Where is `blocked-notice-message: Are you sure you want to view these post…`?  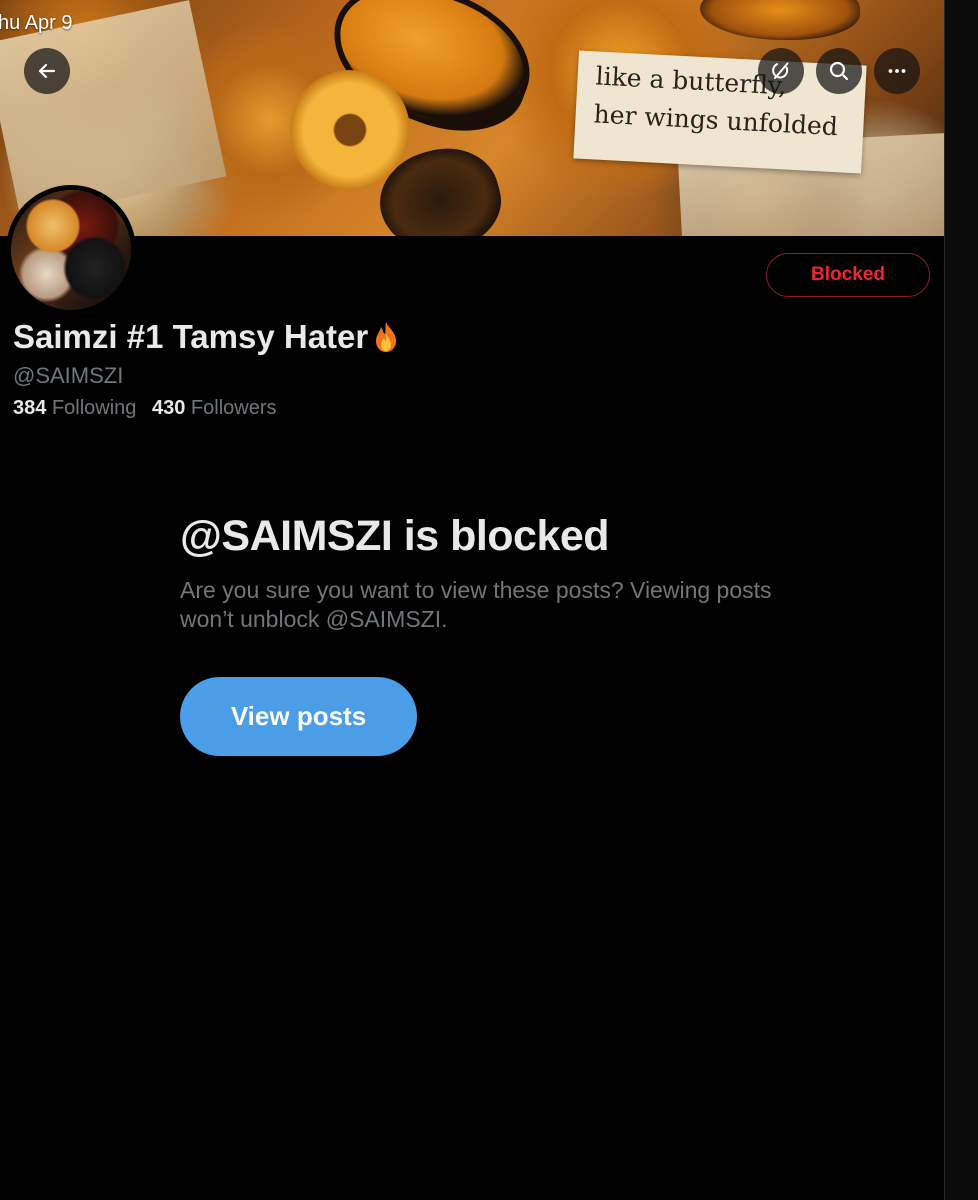 blocked-notice-message: Are you sure you want to view these post… is located at coordinates (476, 604).